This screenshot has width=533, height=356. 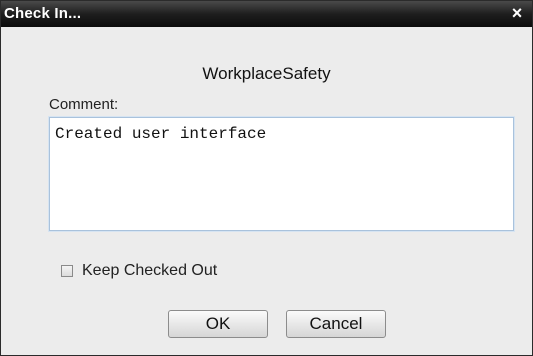 What do you see at coordinates (67, 271) in the screenshot?
I see `keep-checked-out-checkbox` at bounding box center [67, 271].